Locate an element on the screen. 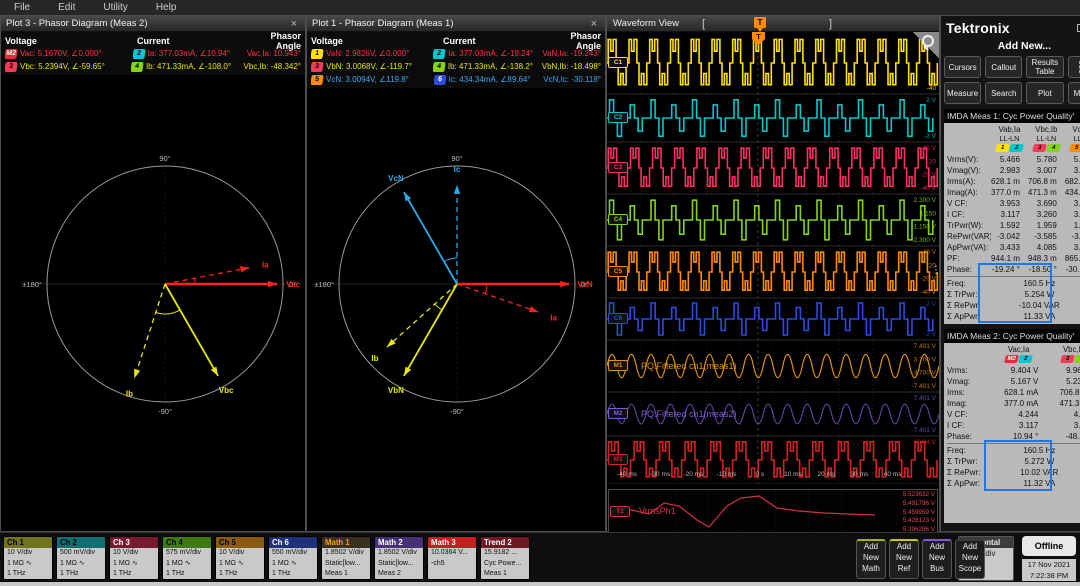  sidebar-button-cursors: Cursors is located at coordinates (963, 67).